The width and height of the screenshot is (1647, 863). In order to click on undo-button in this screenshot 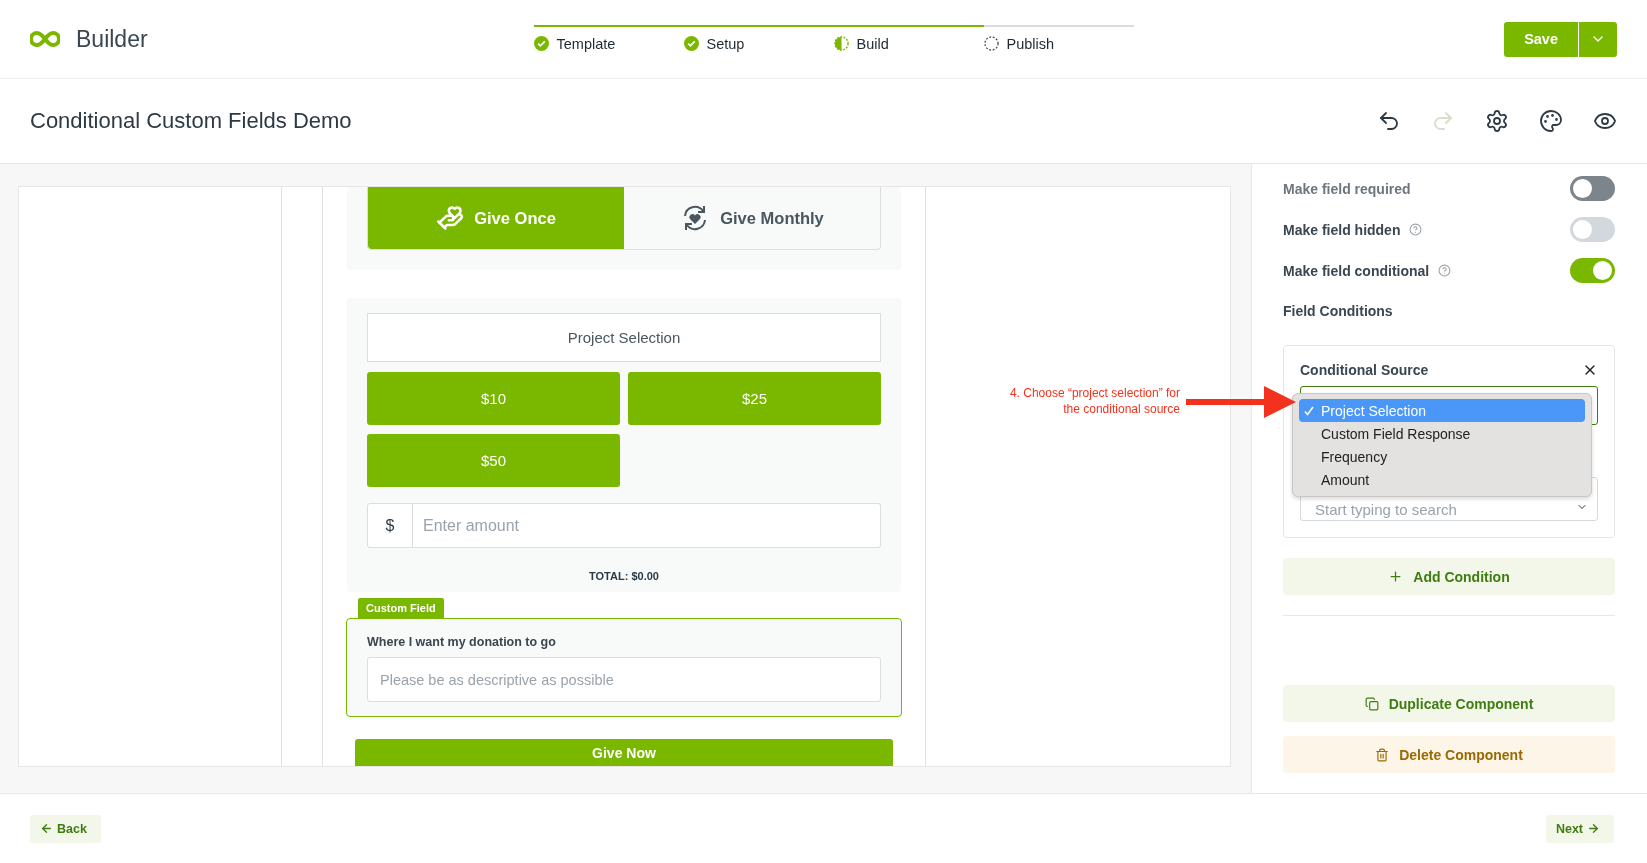, I will do `click(1389, 121)`.